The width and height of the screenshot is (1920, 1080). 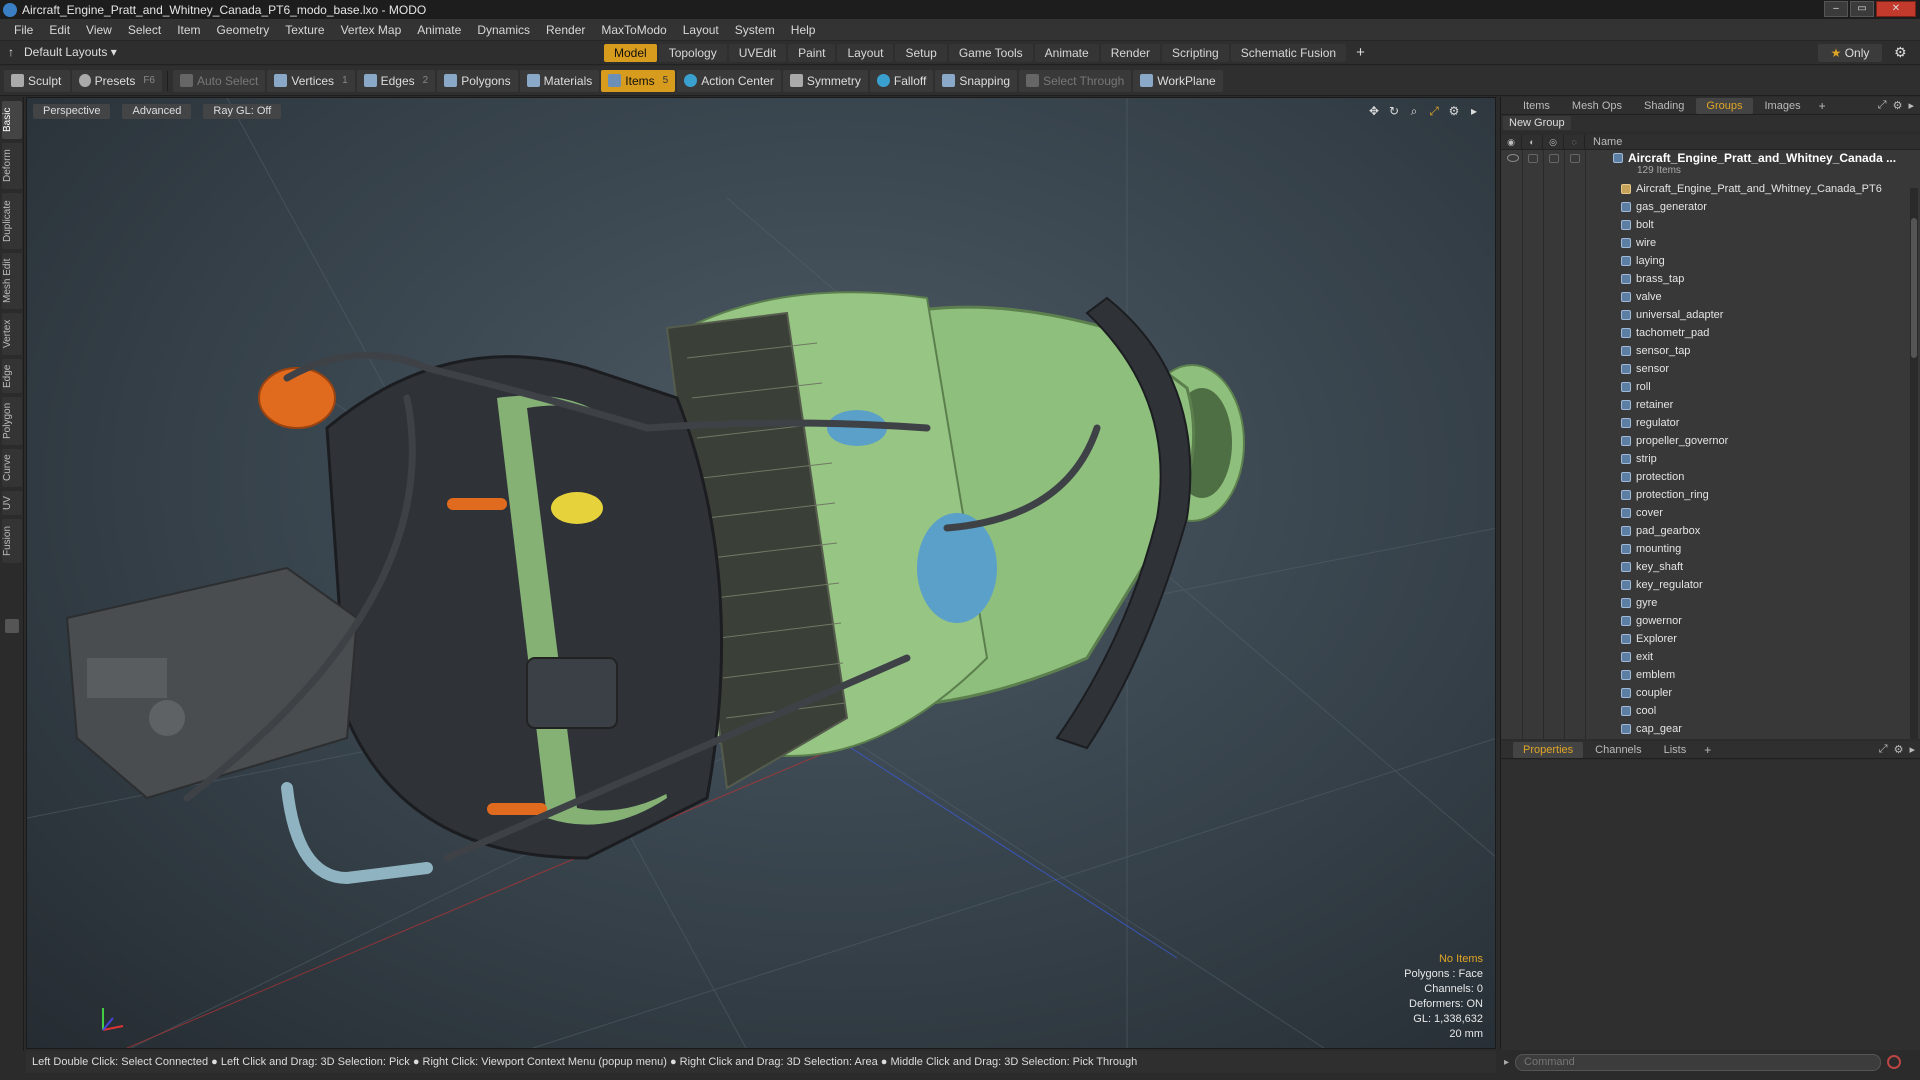 What do you see at coordinates (1434, 111) in the screenshot?
I see `fit-view-icon: ⤢` at bounding box center [1434, 111].